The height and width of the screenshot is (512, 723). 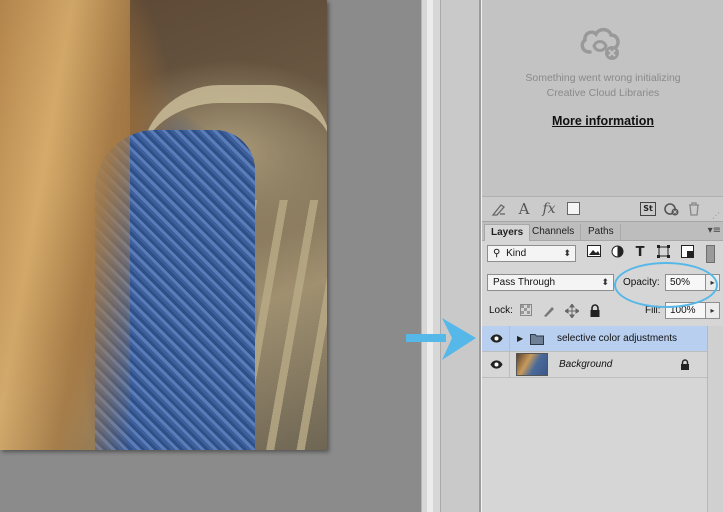 What do you see at coordinates (710, 254) in the screenshot?
I see `filter-toggle-switch` at bounding box center [710, 254].